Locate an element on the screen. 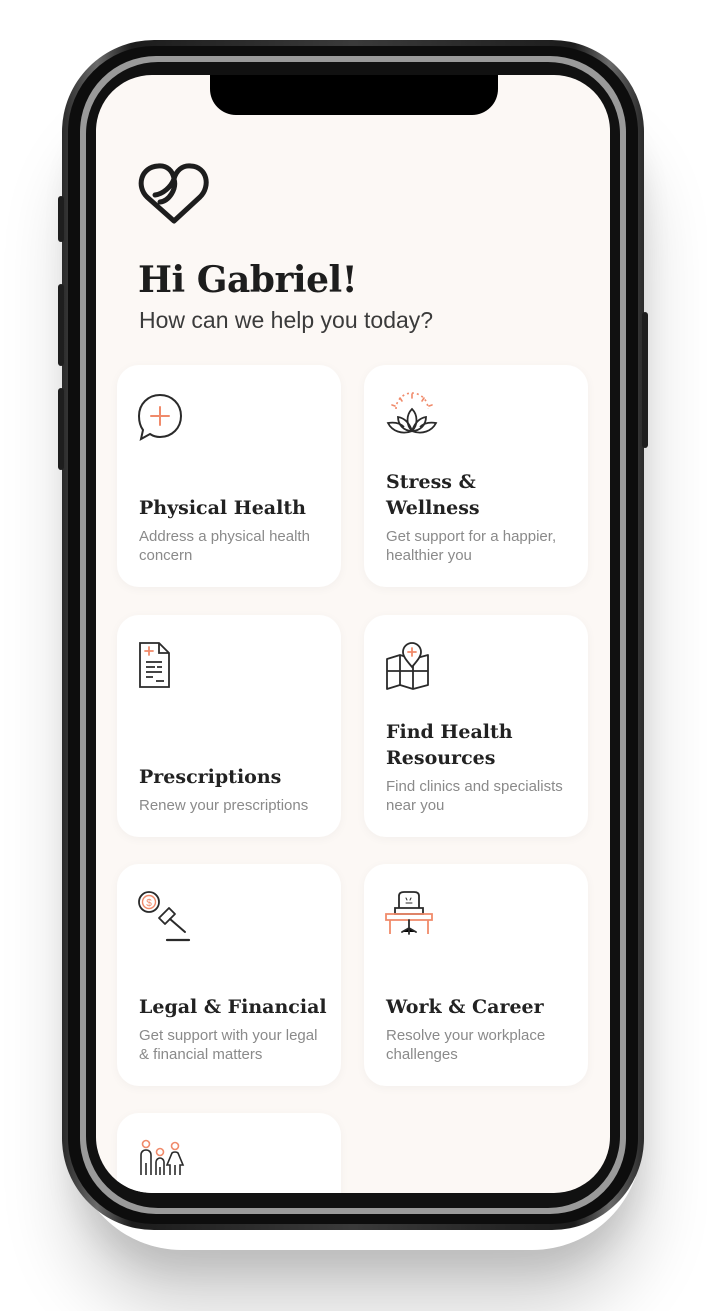 This screenshot has height=1311, width=707. gavel-icon: $ is located at coordinates (164, 916).